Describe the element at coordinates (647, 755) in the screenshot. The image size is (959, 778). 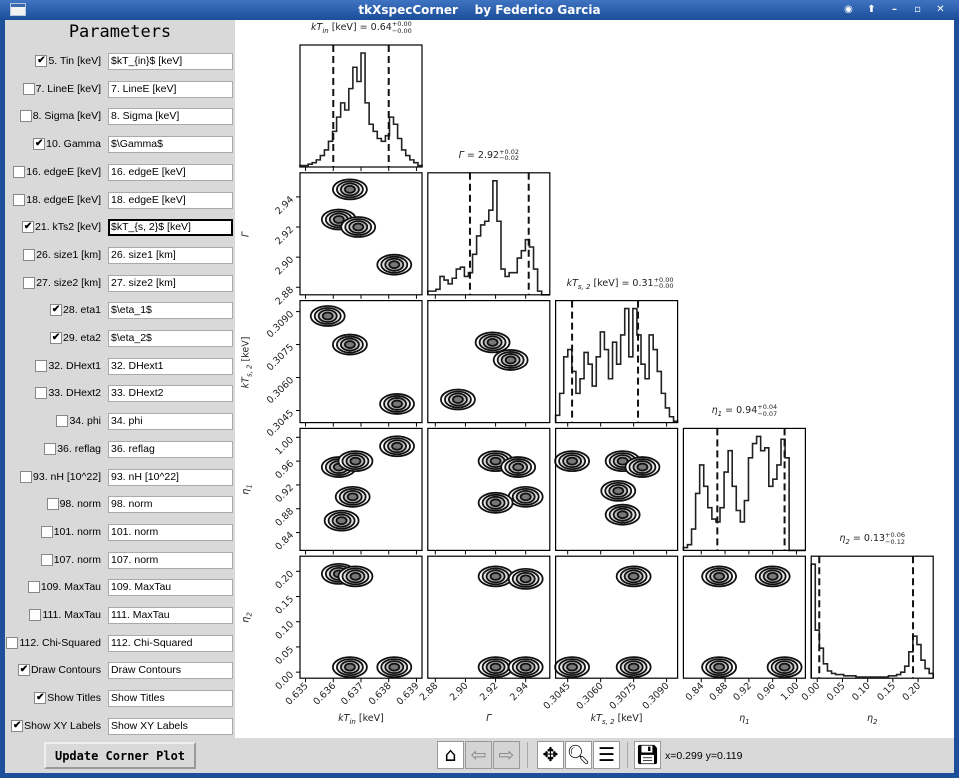
I see `save-icon: 💾︎` at that location.